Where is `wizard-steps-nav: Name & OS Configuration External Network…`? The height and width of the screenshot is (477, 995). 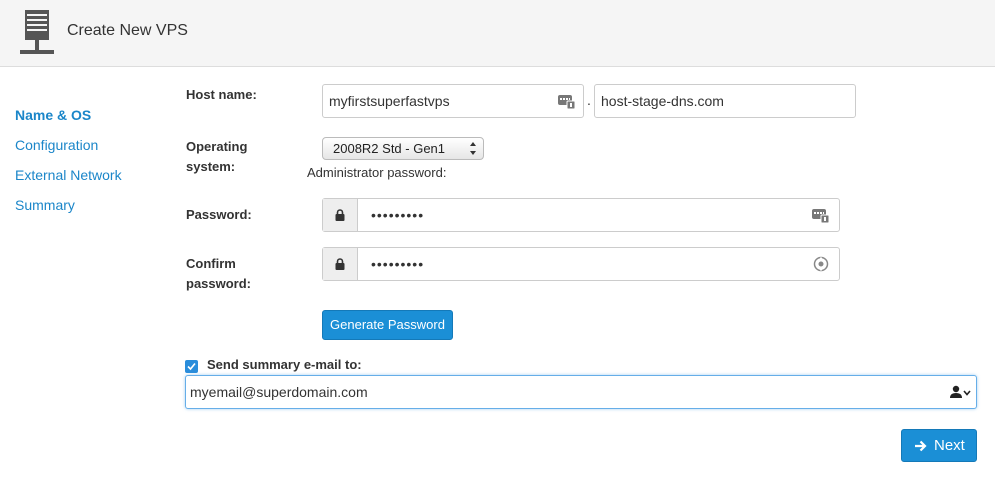 wizard-steps-nav: Name & OS Configuration External Network… is located at coordinates (68, 165).